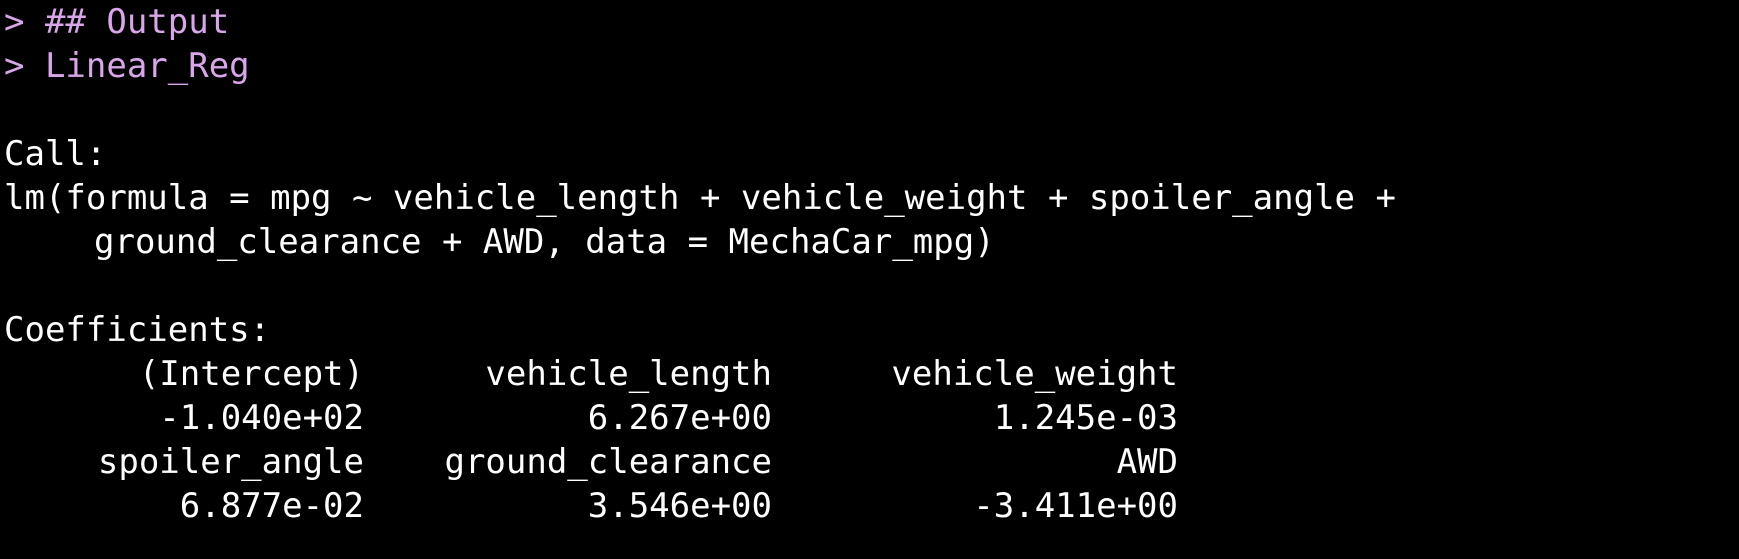 Image resolution: width=1739 pixels, height=559 pixels. What do you see at coordinates (871, 418) in the screenshot?
I see `coefficient-values-row: -1.040e+02 6.267e+00 1.245e-03` at bounding box center [871, 418].